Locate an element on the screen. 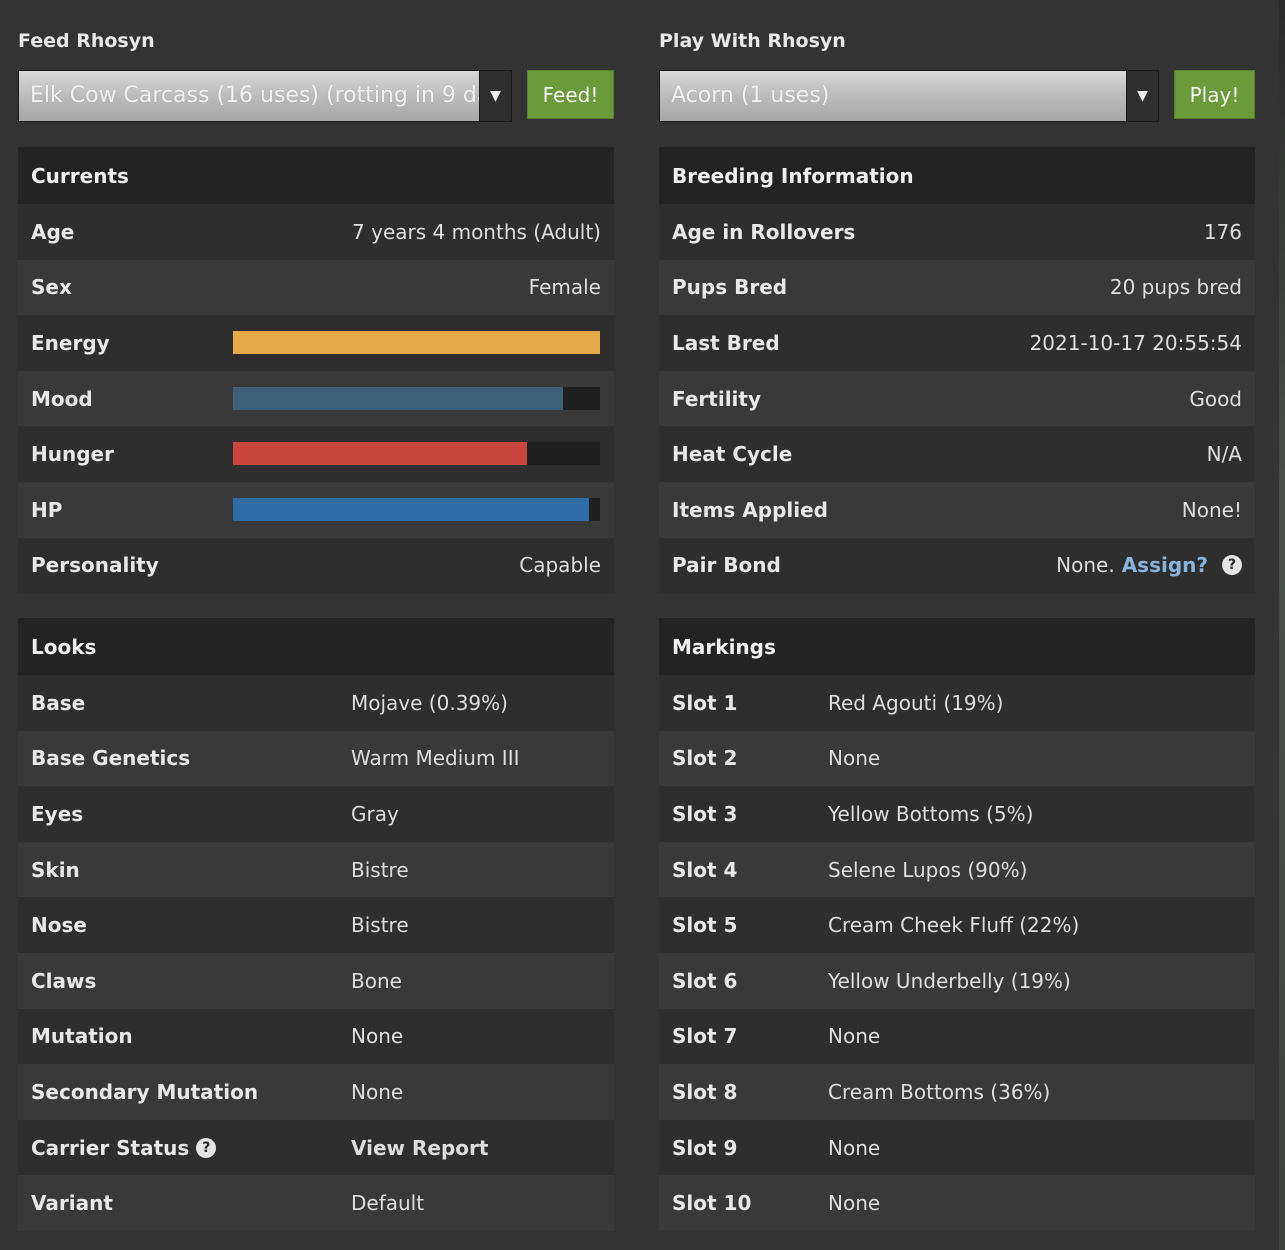  row-label: Skin is located at coordinates (55, 869).